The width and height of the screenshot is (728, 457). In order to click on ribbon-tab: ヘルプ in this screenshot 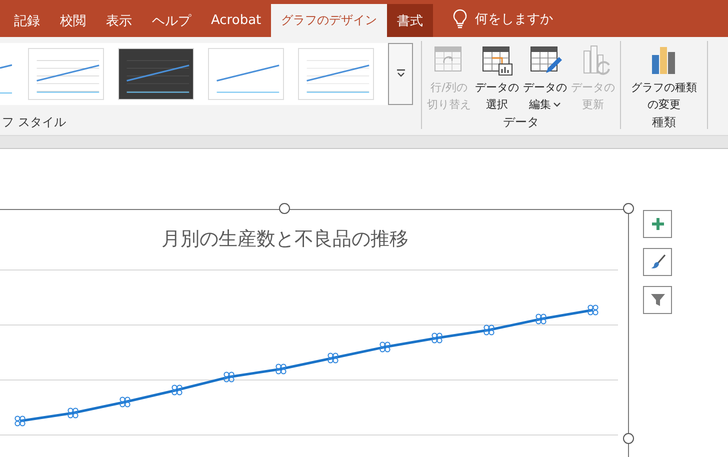, I will do `click(171, 20)`.